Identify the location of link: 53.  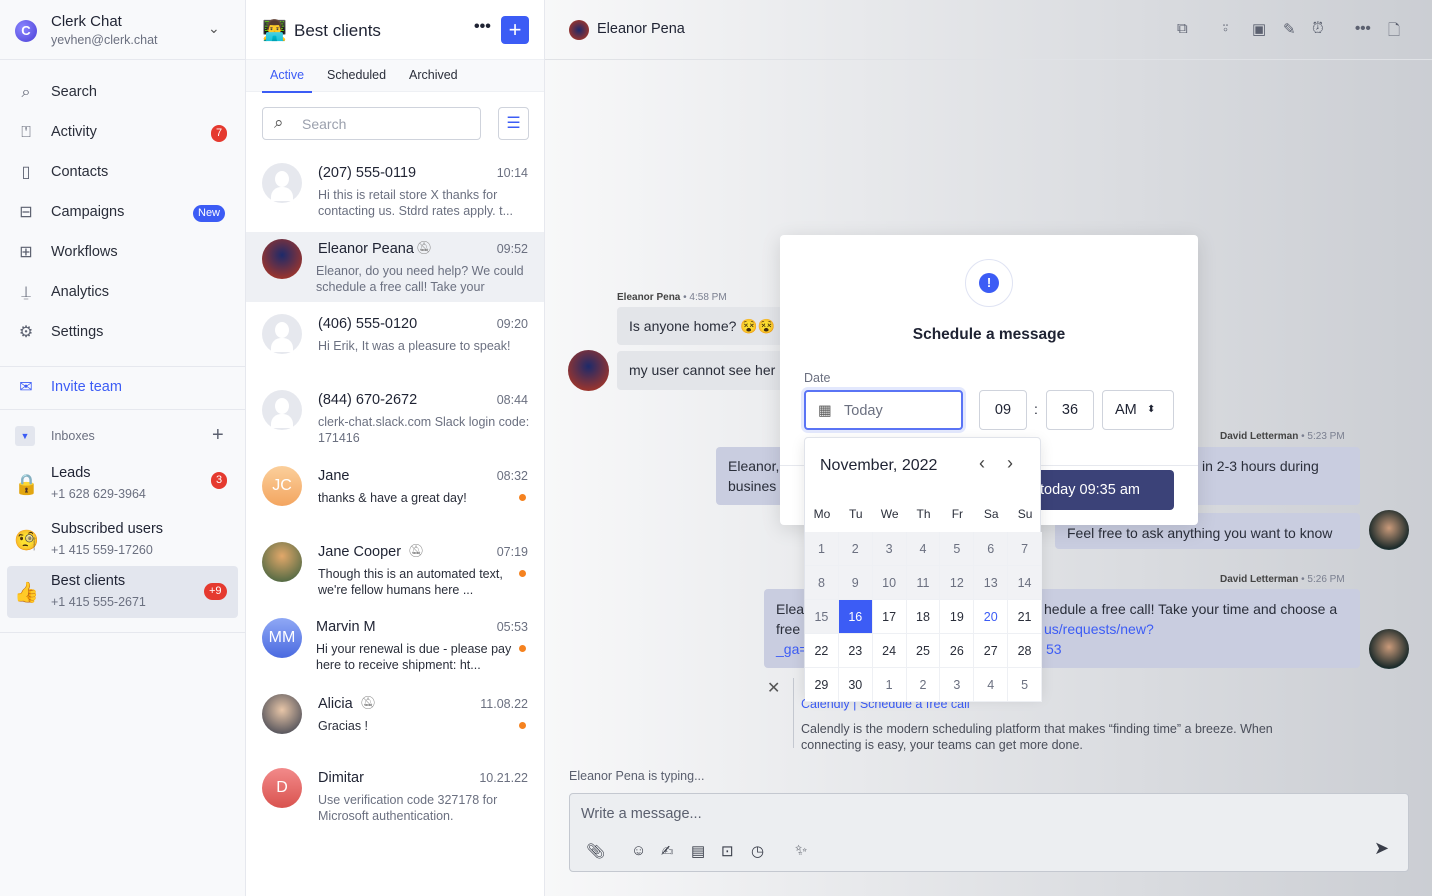
(1054, 649).